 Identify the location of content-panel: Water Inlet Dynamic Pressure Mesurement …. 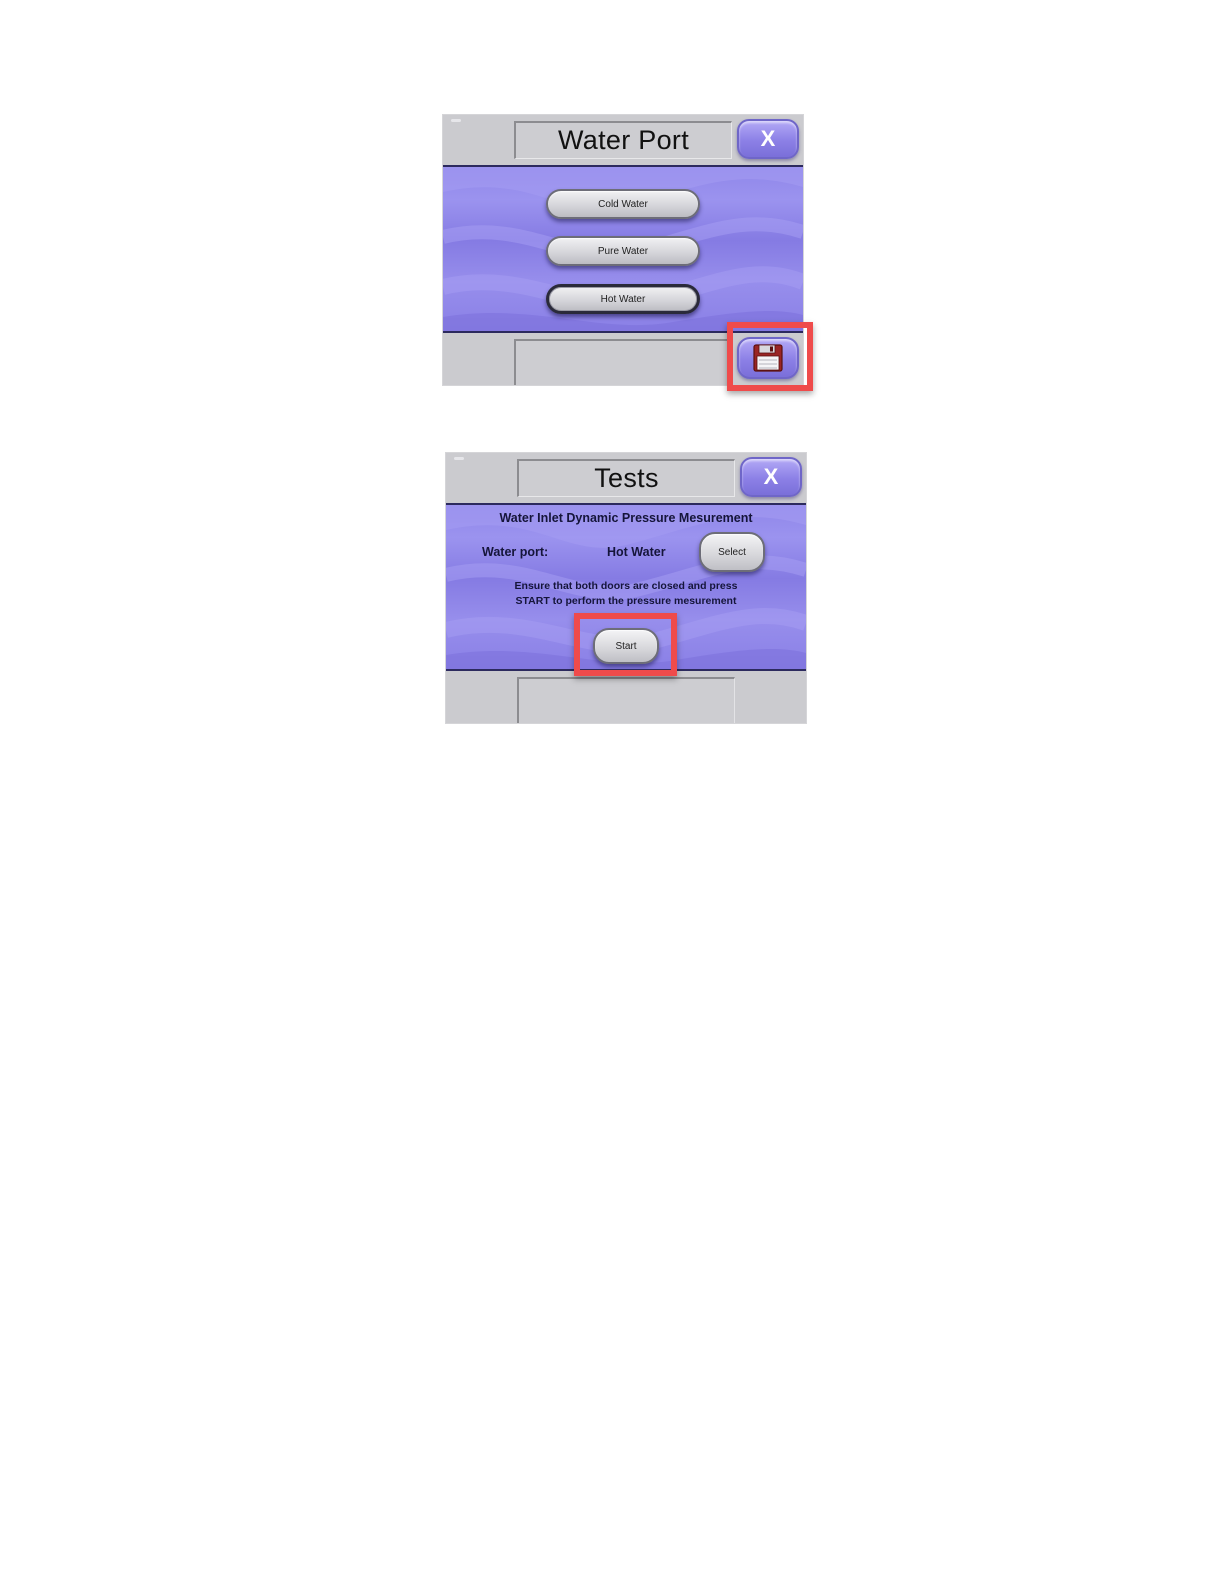
(626, 587).